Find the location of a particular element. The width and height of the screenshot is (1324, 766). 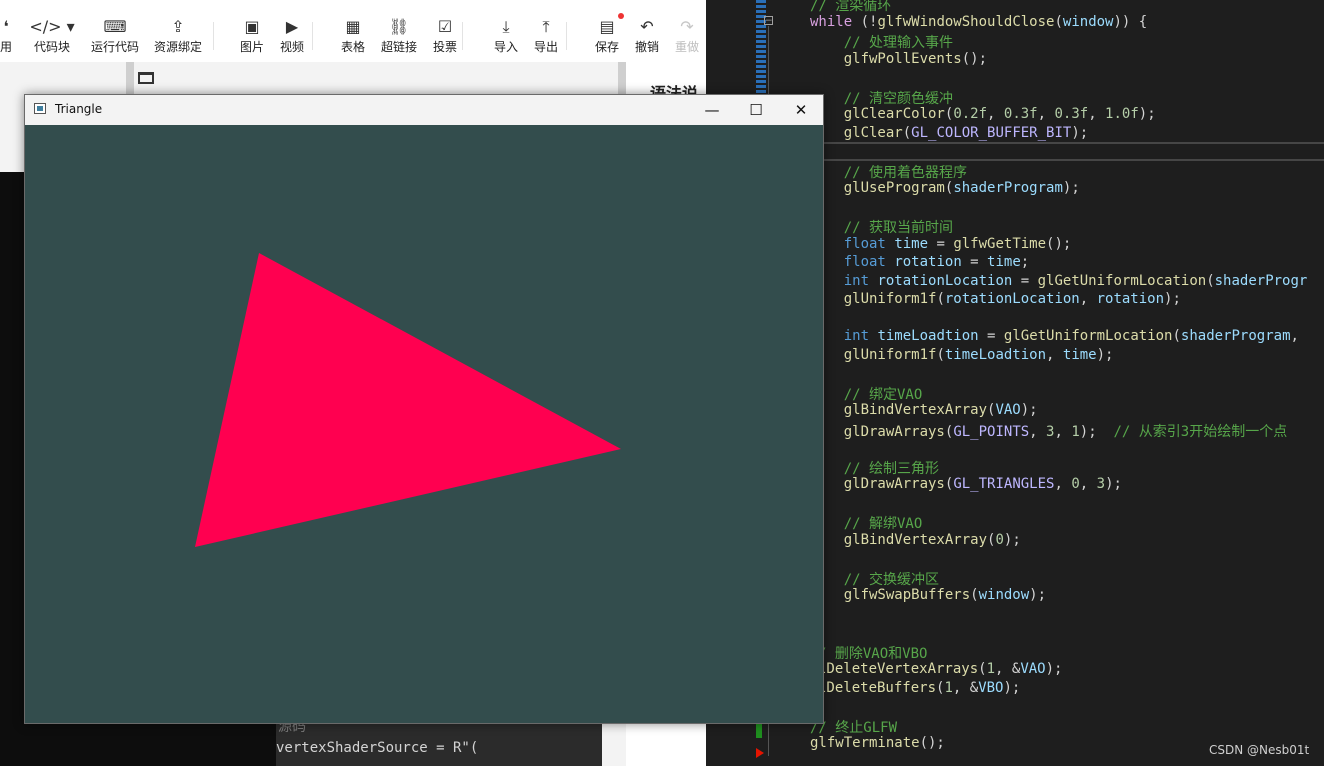

code-token: 0.2f is located at coordinates (970, 114).